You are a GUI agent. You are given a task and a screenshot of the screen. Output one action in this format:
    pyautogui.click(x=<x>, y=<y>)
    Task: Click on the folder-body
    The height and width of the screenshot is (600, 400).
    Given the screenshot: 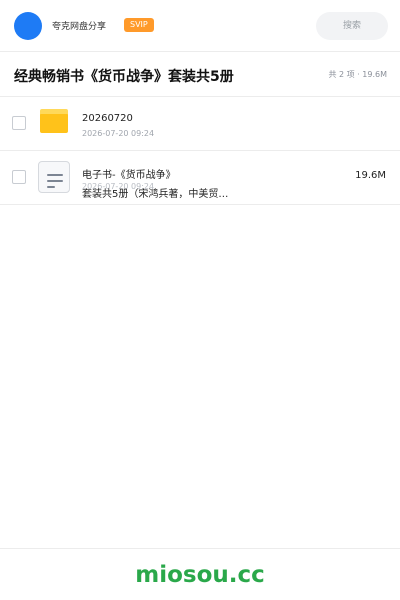 What is the action you would take?
    pyautogui.click(x=54, y=123)
    